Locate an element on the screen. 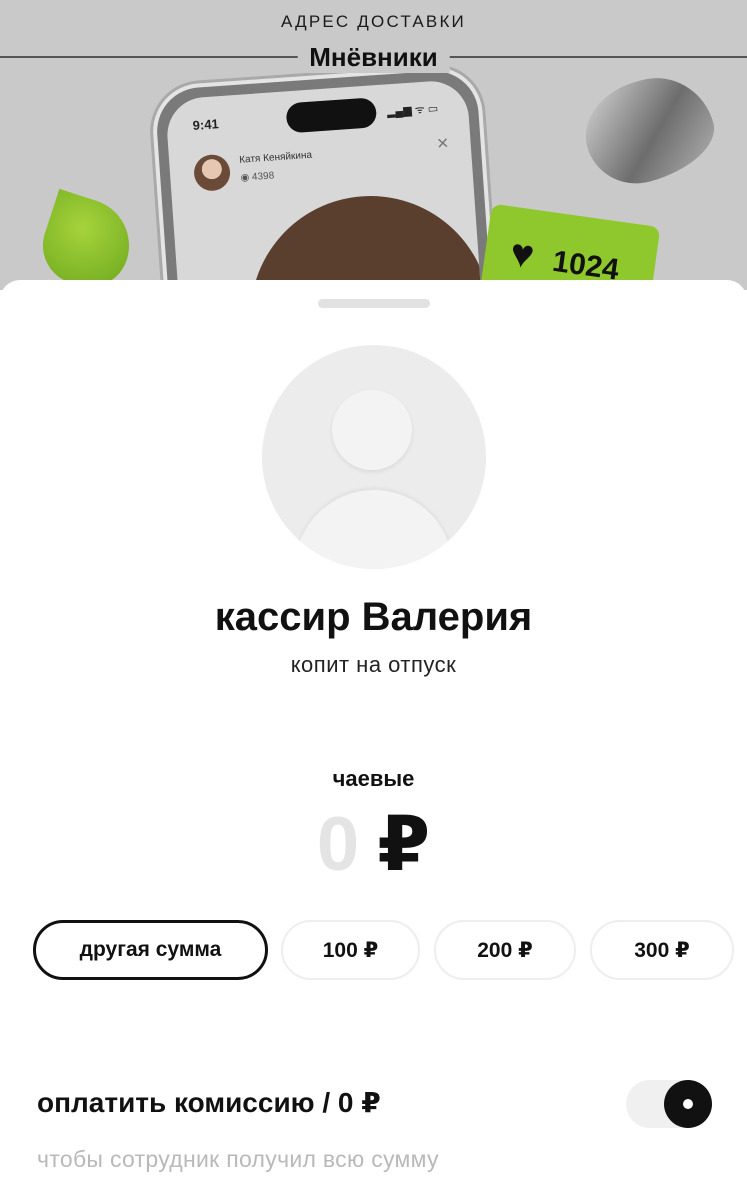 The width and height of the screenshot is (747, 1200). amount-200-chip: 200 ₽ is located at coordinates (505, 950).